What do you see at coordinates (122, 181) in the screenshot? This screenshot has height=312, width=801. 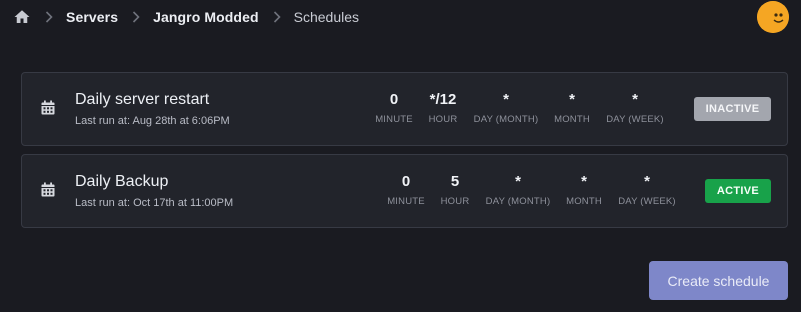 I see `schedule-name: Daily Backup` at bounding box center [122, 181].